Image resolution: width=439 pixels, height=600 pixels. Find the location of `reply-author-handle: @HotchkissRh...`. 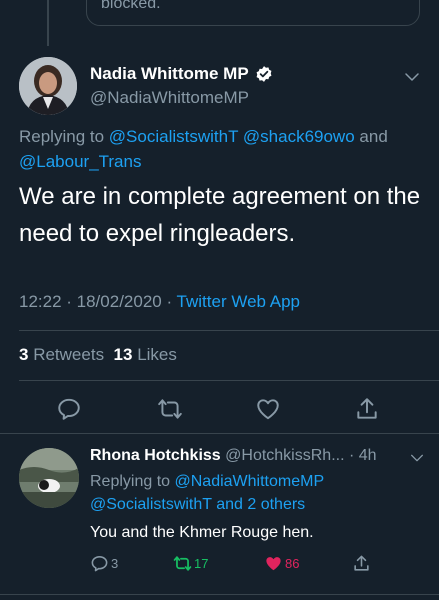

reply-author-handle: @HotchkissRh... is located at coordinates (284, 455).